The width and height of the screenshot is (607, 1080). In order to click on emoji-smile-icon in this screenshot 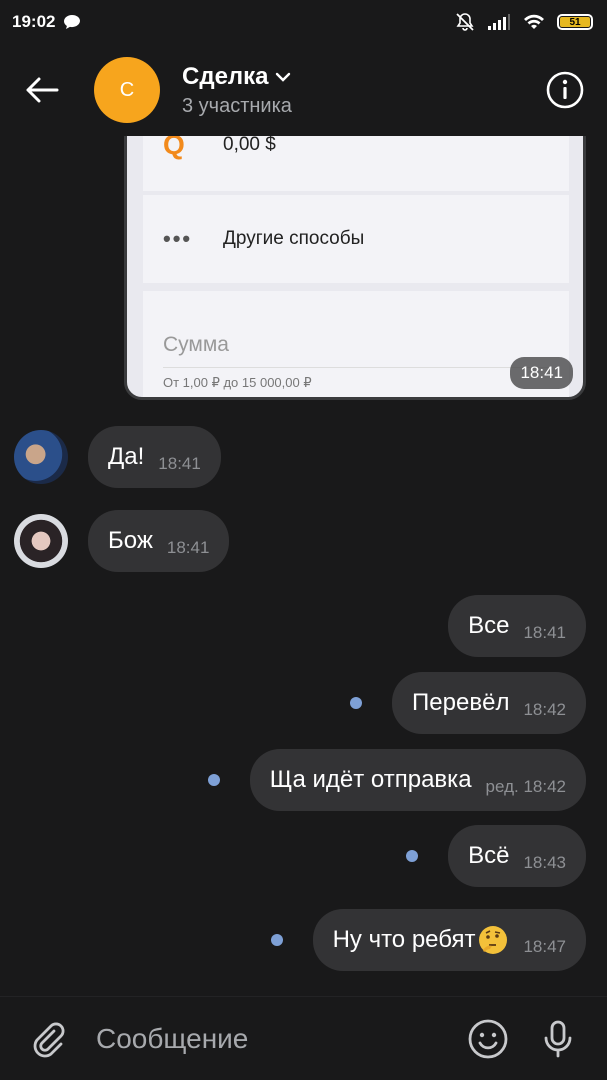, I will do `click(488, 1039)`.